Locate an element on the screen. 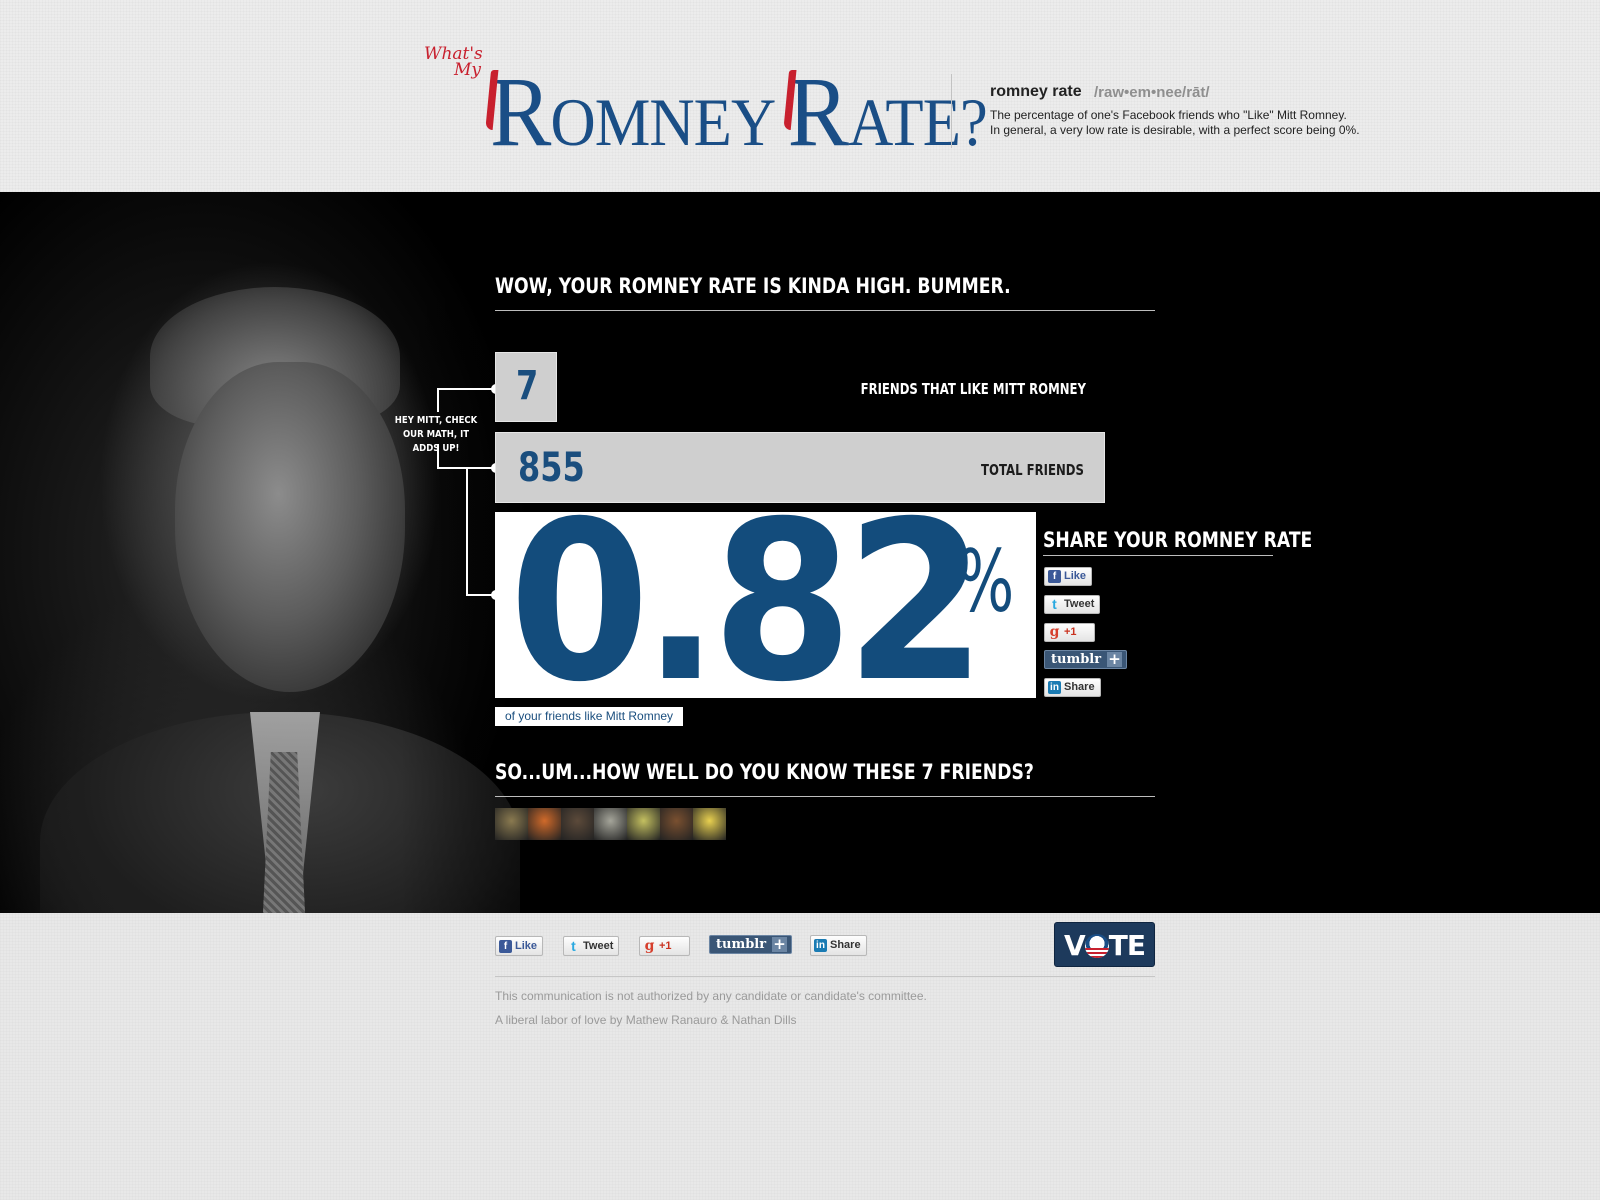 This screenshot has height=1200, width=1600. logo-tagline: What's My is located at coordinates (453, 63).